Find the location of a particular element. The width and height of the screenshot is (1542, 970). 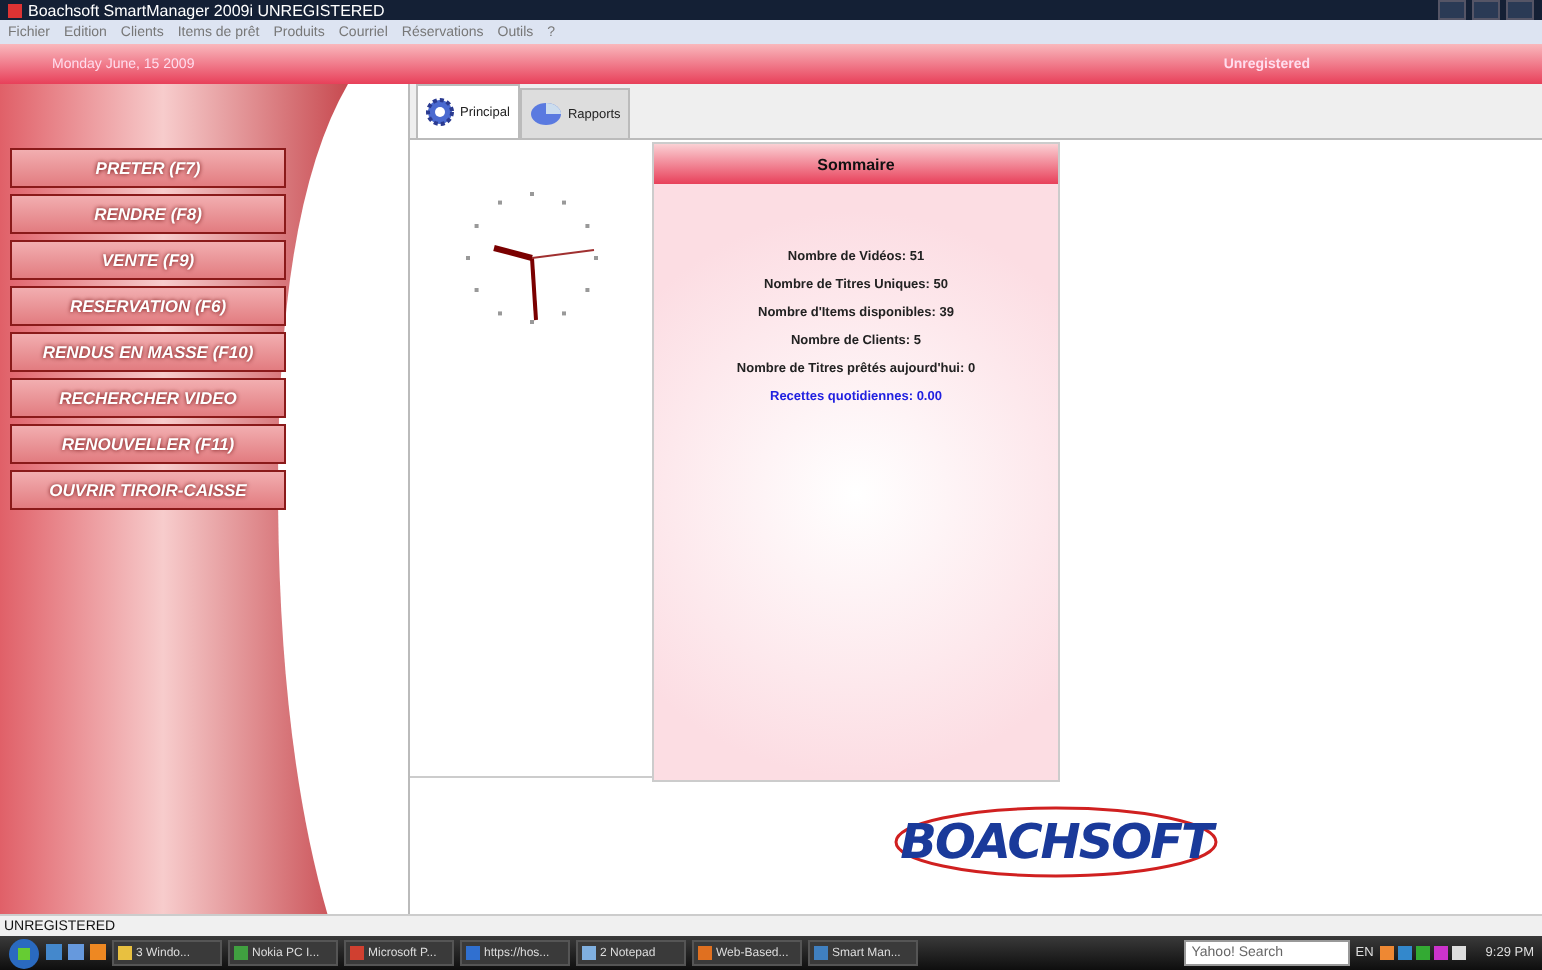

action-button: RENOUVELLER (F11) is located at coordinates (148, 444).